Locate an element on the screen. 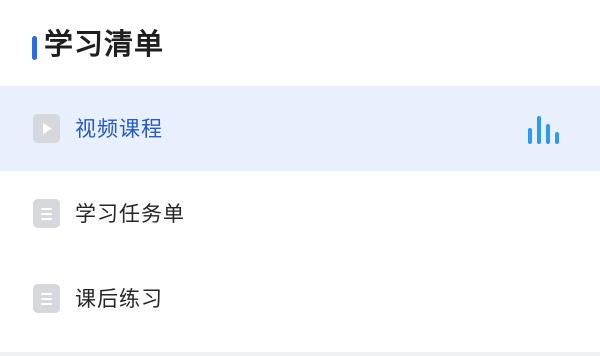 This screenshot has width=600, height=356. list-item-label: 学习任务单 is located at coordinates (130, 214).